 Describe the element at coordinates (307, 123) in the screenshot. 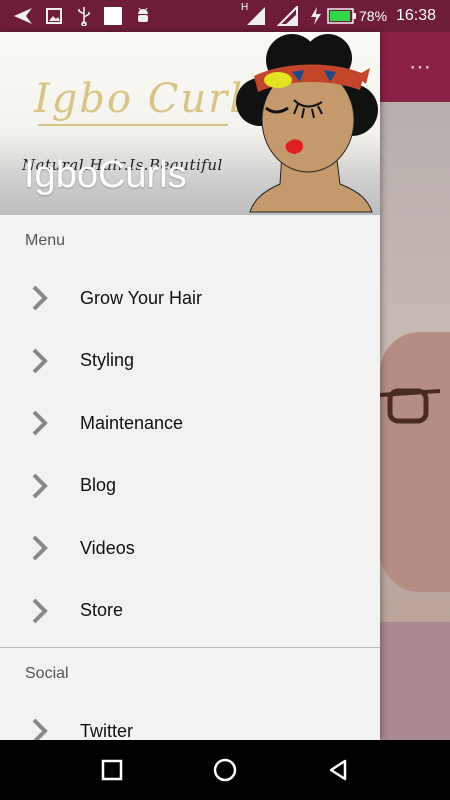

I see `logo-illustration` at that location.